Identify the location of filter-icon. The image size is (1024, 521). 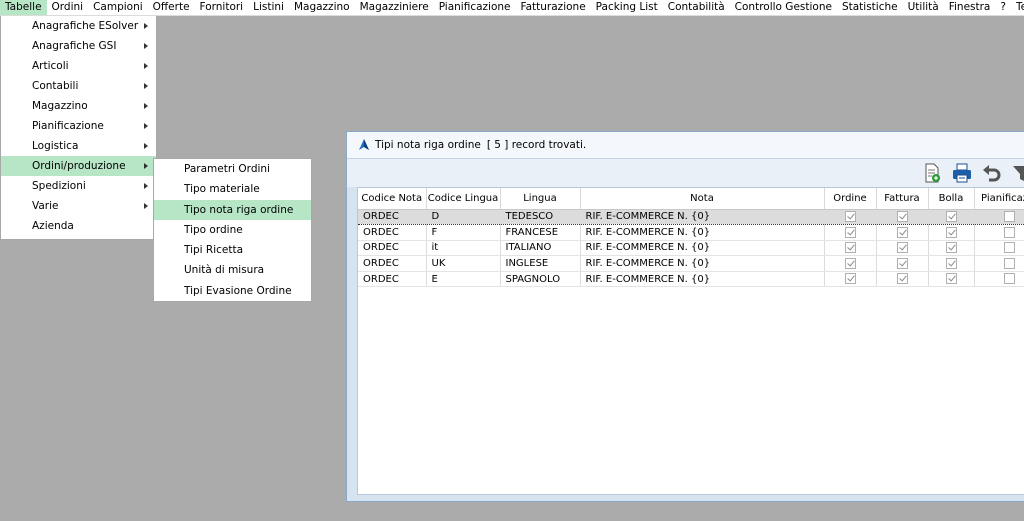
(1017, 173).